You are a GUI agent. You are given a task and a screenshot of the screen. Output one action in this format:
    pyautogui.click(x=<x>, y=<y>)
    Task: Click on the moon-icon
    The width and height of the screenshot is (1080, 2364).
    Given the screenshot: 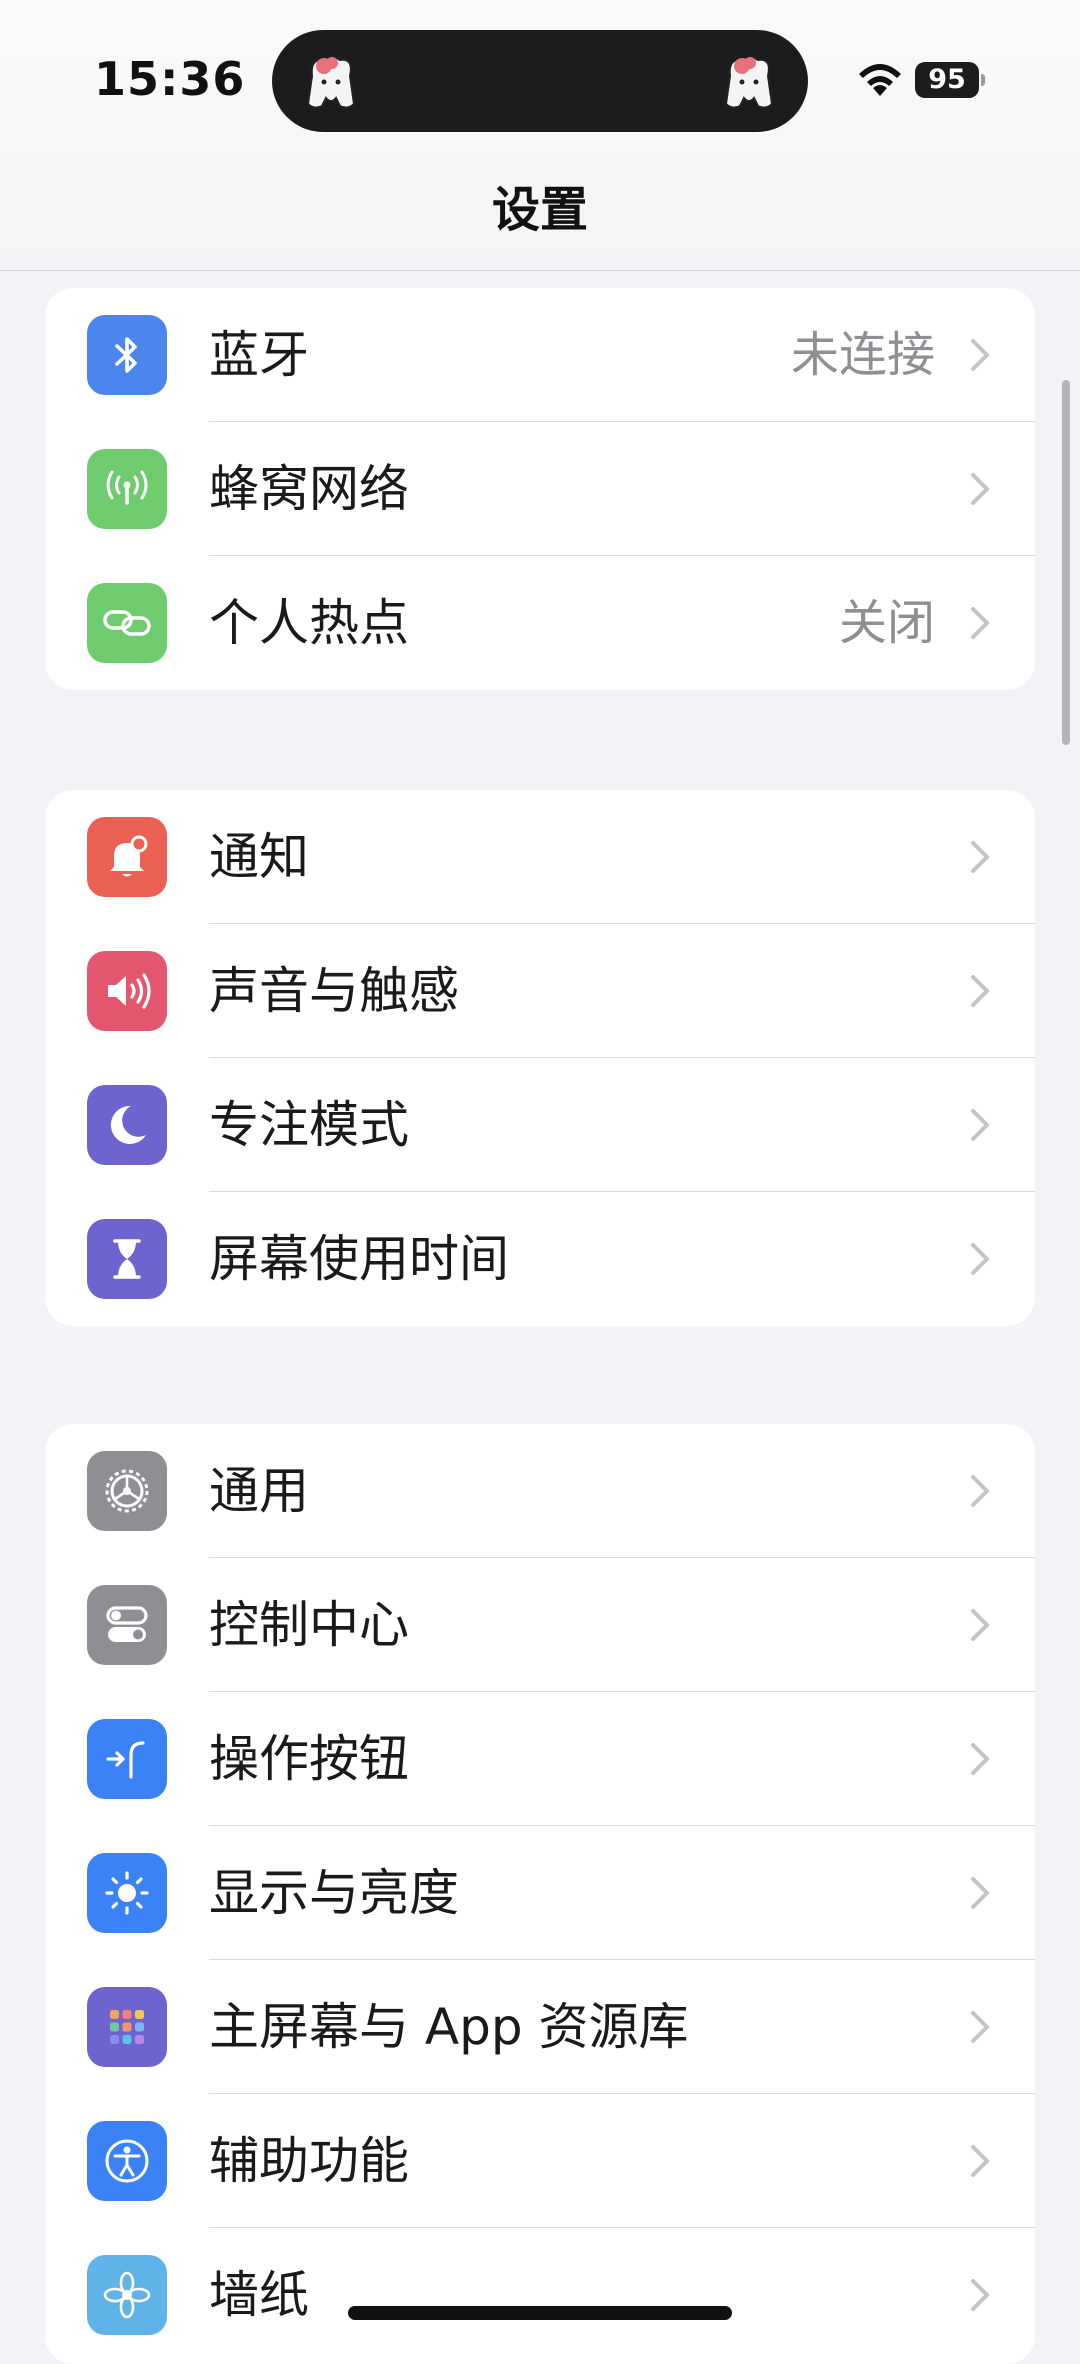 What is the action you would take?
    pyautogui.click(x=127, y=1125)
    